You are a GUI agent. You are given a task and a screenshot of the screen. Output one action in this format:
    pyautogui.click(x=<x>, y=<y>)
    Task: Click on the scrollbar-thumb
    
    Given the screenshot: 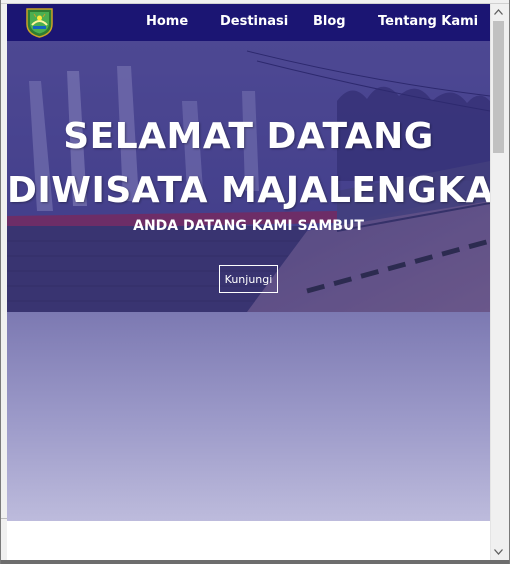 What is the action you would take?
    pyautogui.click(x=498, y=87)
    